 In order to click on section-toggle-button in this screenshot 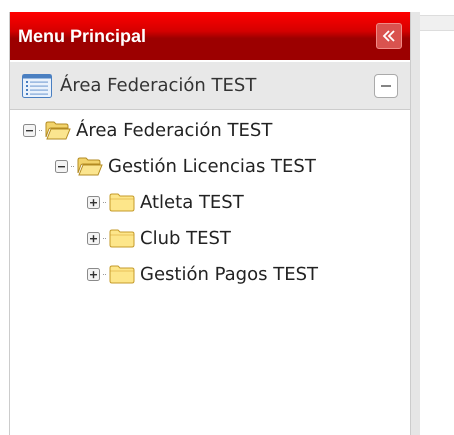, I will do `click(386, 86)`.